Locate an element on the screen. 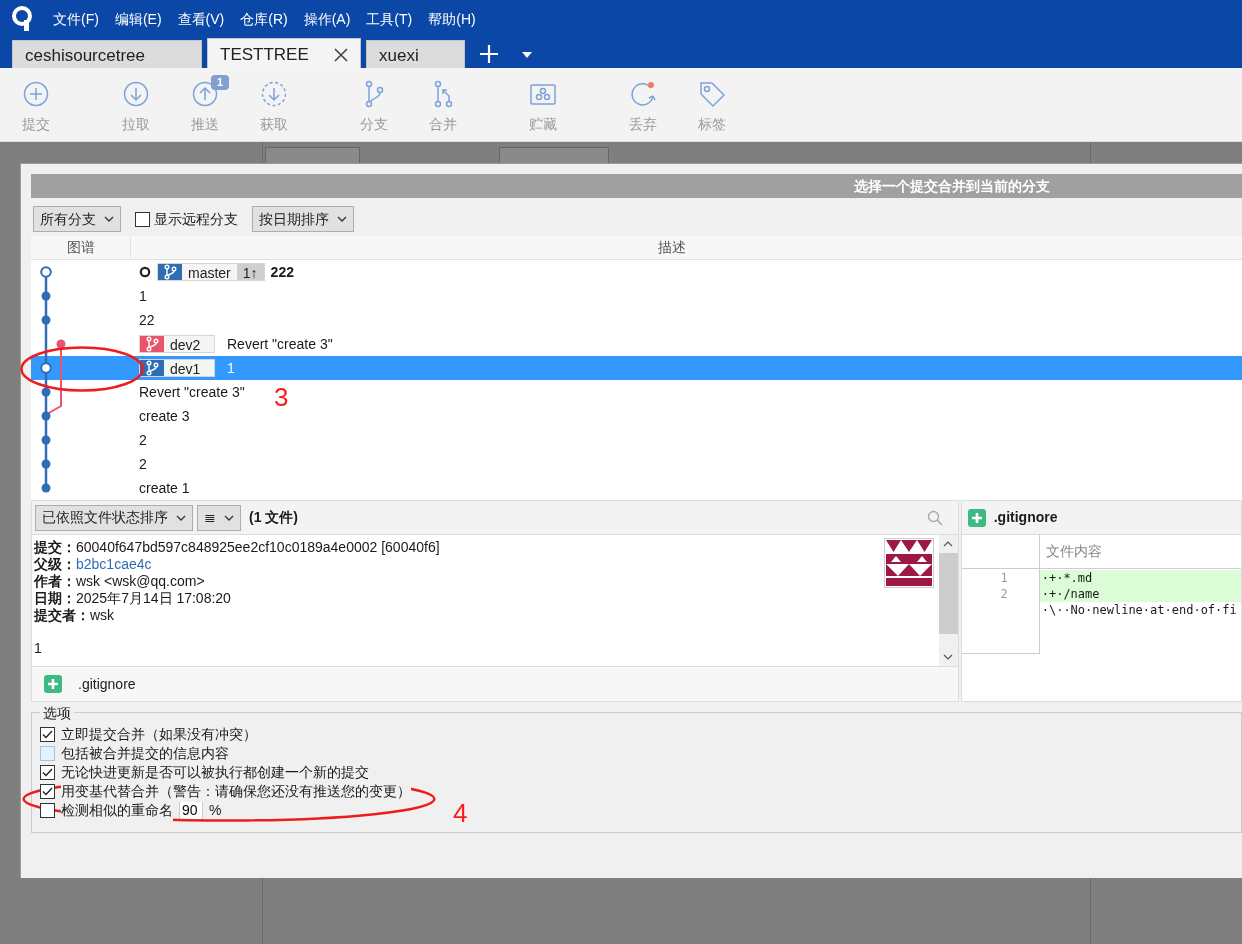  field-label: 提交者： is located at coordinates (62, 615).